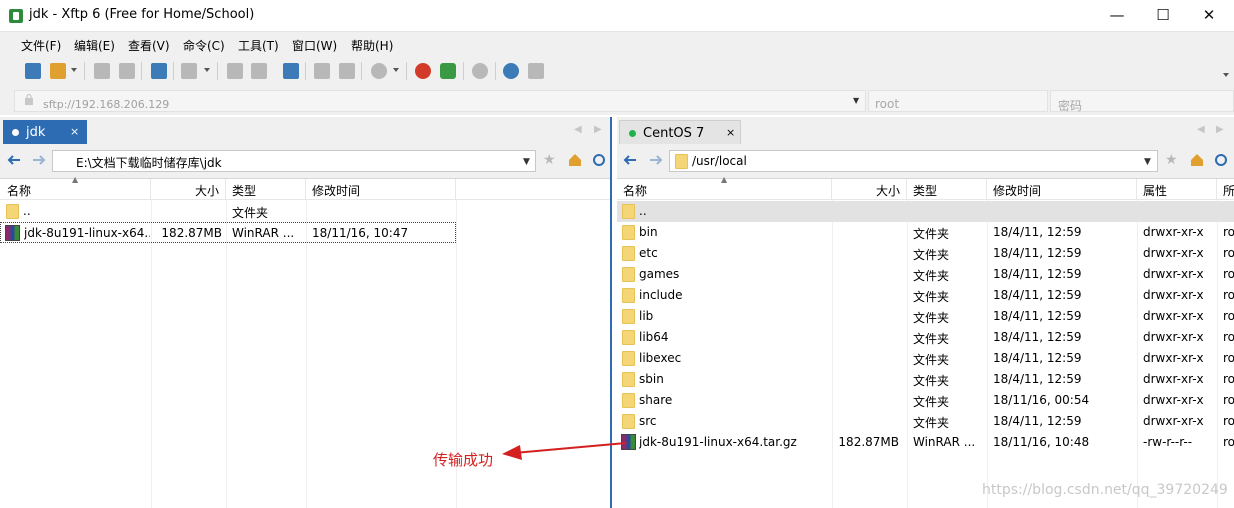 The width and height of the screenshot is (1234, 508). What do you see at coordinates (448, 71) in the screenshot?
I see `xftp-icon` at bounding box center [448, 71].